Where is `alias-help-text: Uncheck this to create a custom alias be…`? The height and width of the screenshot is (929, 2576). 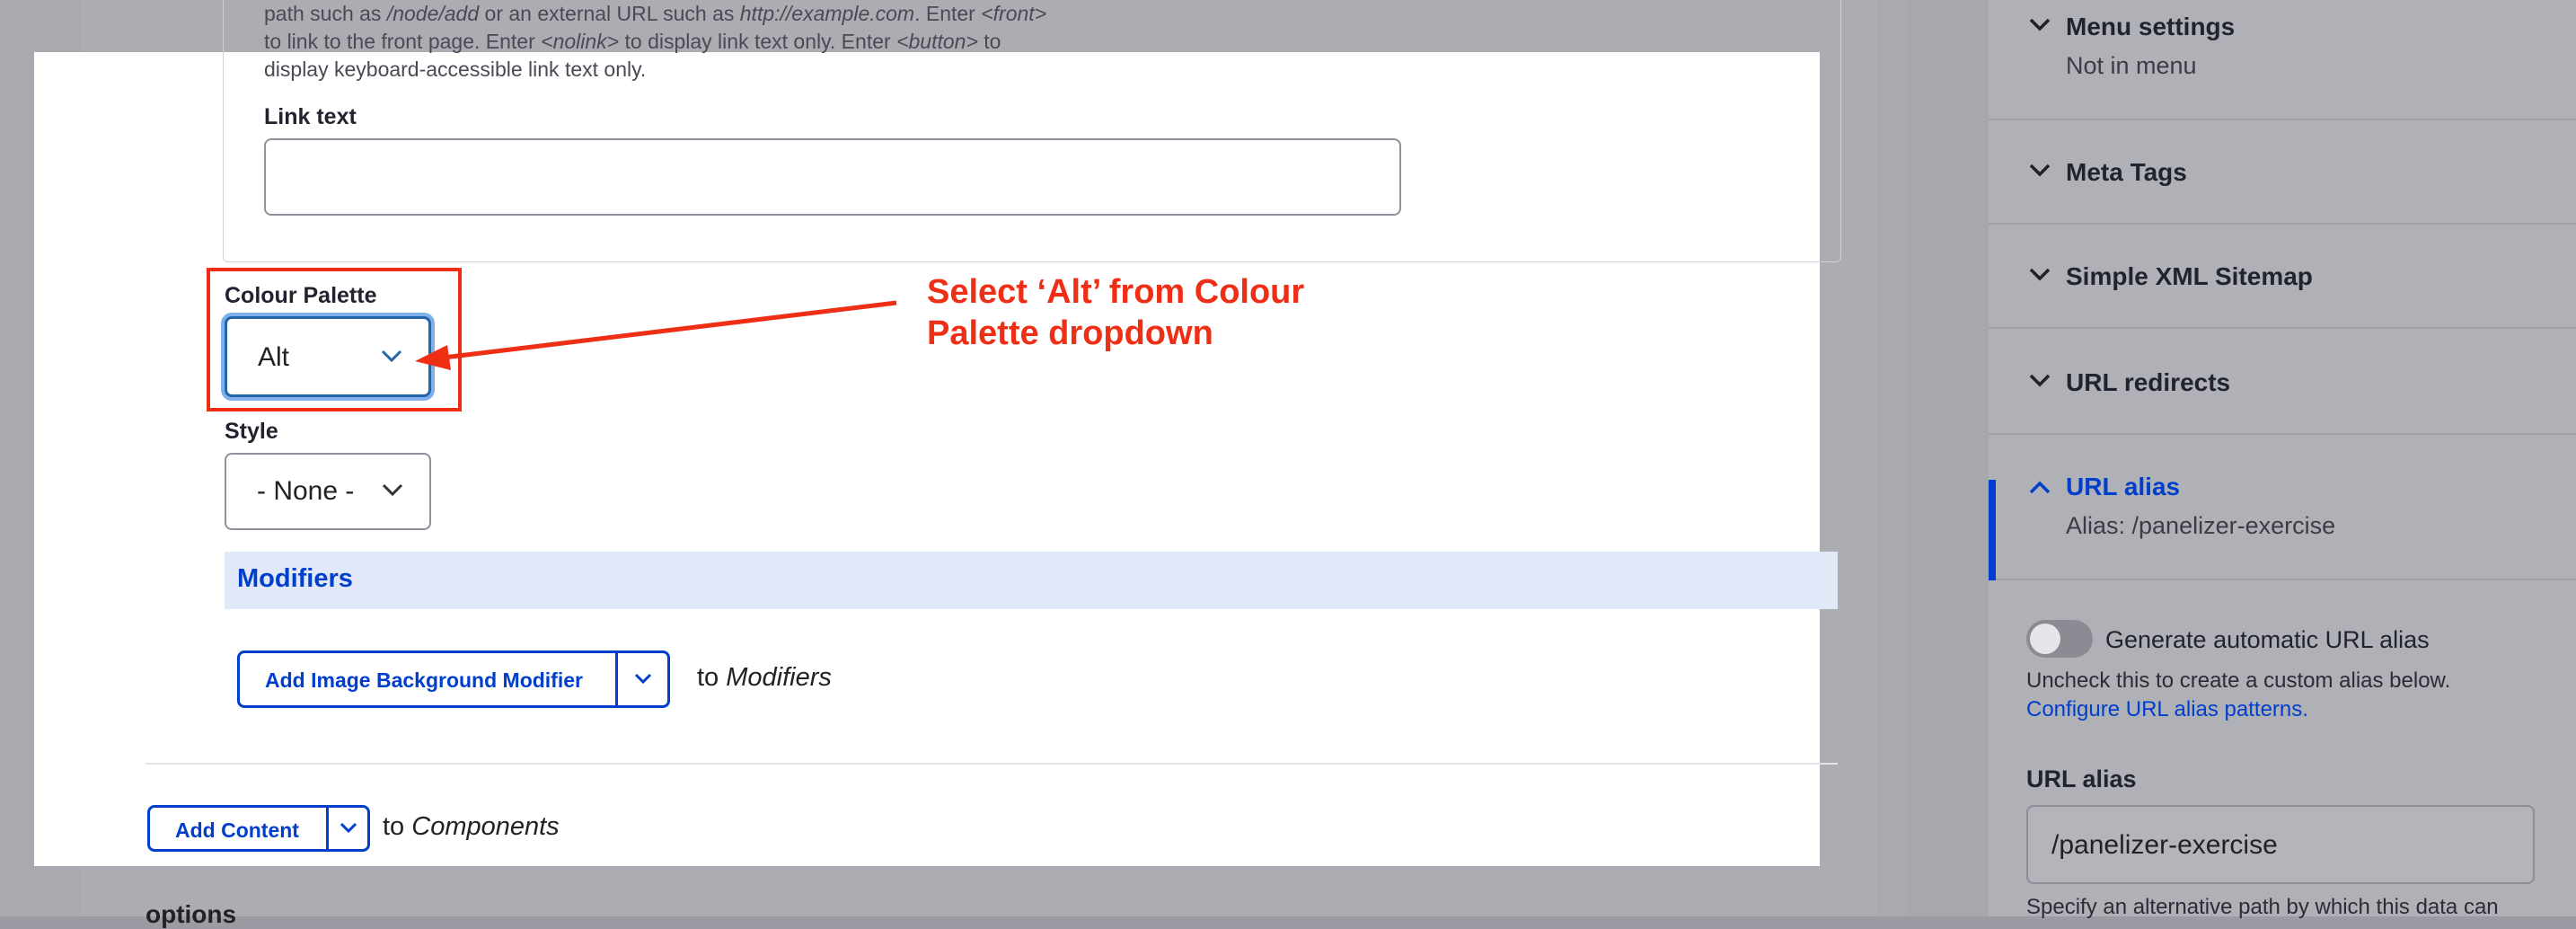 alias-help-text: Uncheck this to create a custom alias be… is located at coordinates (2238, 680).